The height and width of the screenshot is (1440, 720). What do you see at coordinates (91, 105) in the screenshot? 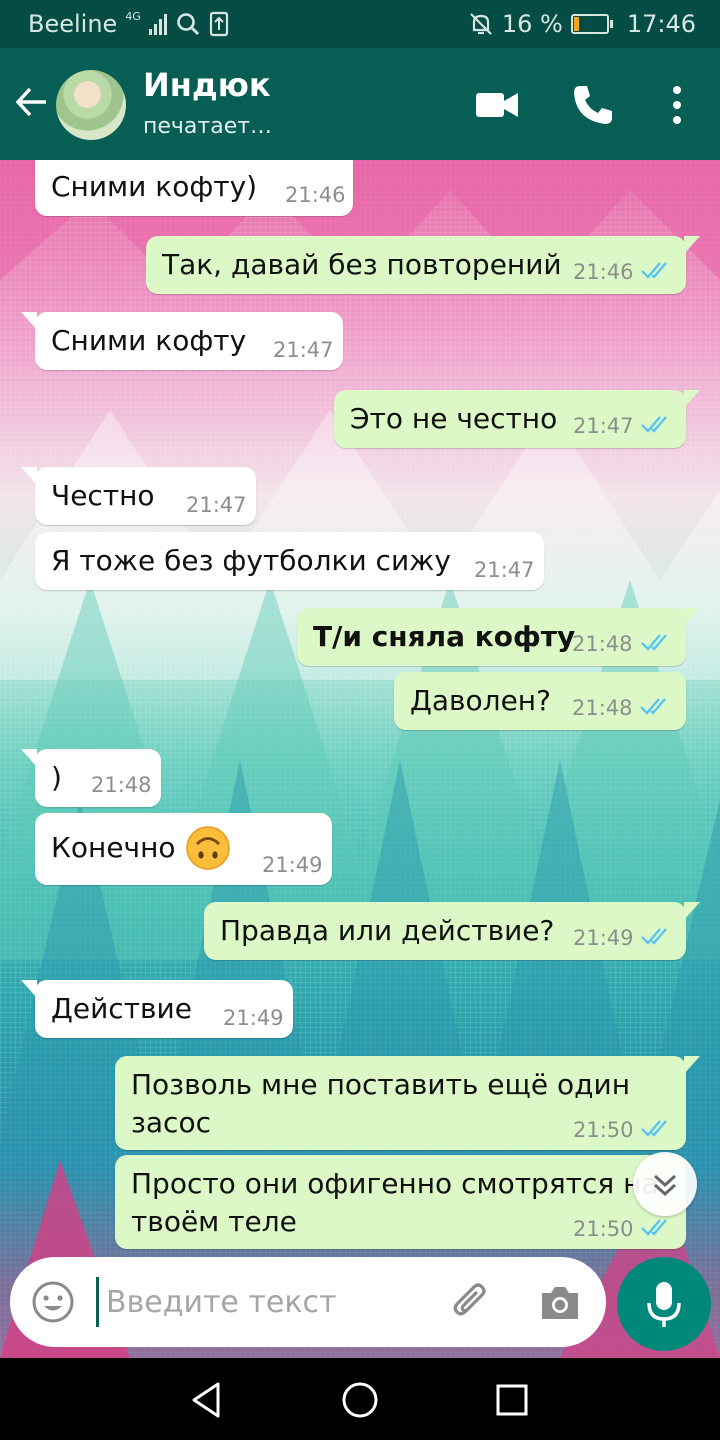
I see `avatar` at bounding box center [91, 105].